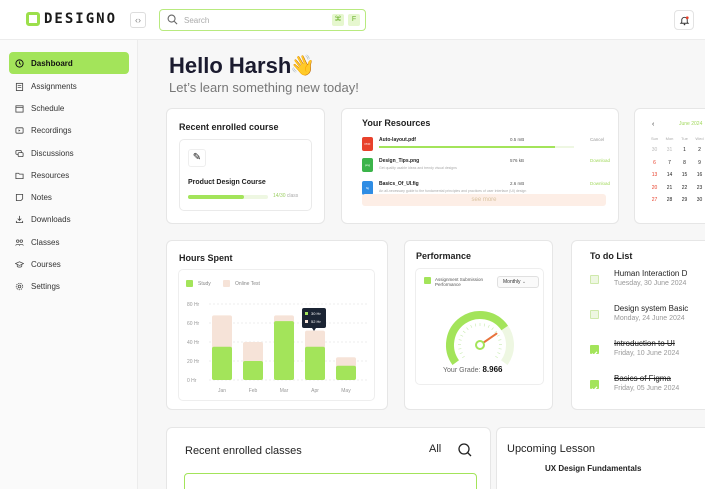 The width and height of the screenshot is (705, 489). What do you see at coordinates (399, 184) in the screenshot?
I see `resource-name: Basics_Of_UI.fig` at bounding box center [399, 184].